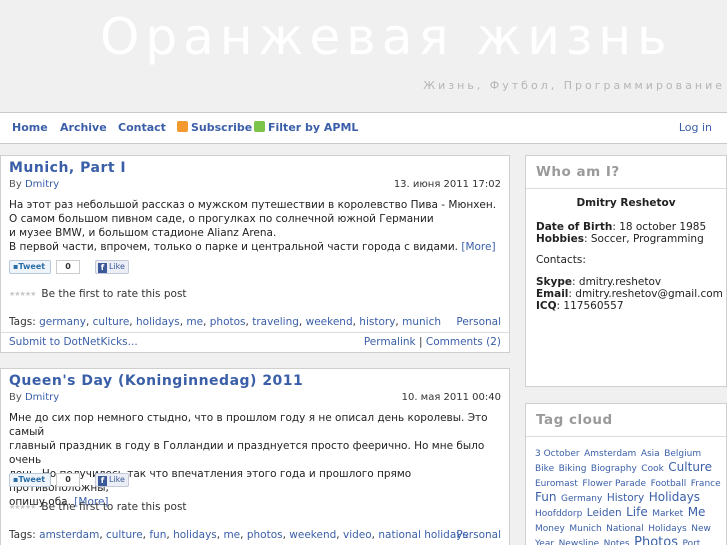 This screenshot has width=727, height=545. I want to click on tag-cloud-link: Newsline, so click(579, 542).